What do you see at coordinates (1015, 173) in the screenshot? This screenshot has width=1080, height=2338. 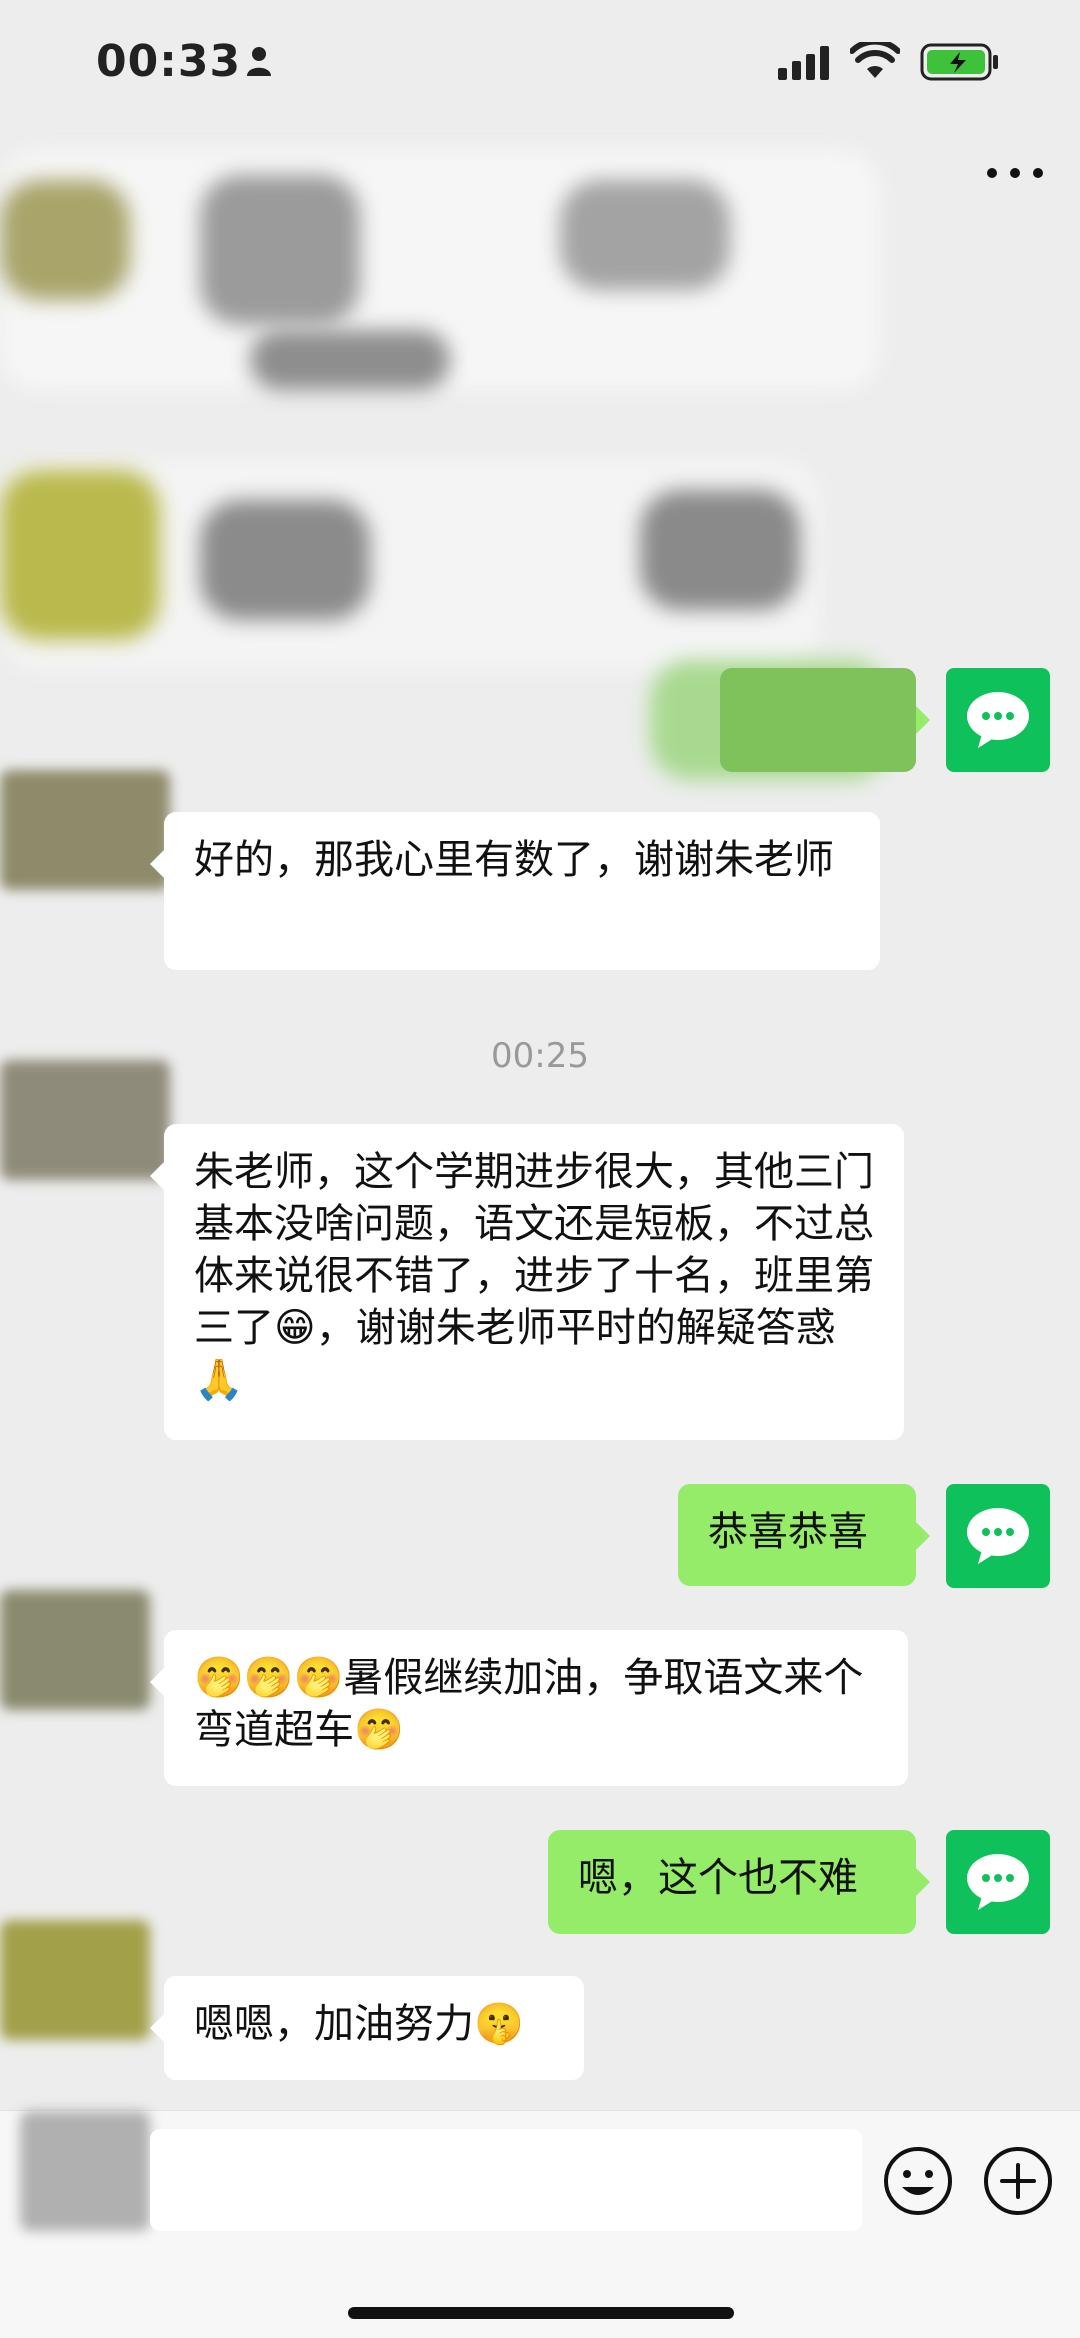 I see `more-icon` at bounding box center [1015, 173].